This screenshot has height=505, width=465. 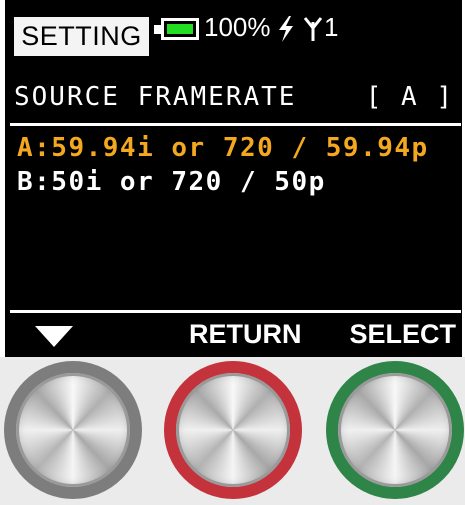 I want to click on option-a: A:59.94i or 720 / 59.94p, so click(x=223, y=148).